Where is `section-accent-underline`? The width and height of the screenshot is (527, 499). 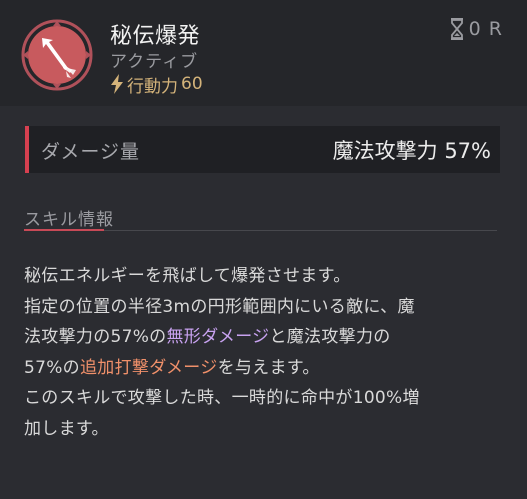 section-accent-underline is located at coordinates (64, 230).